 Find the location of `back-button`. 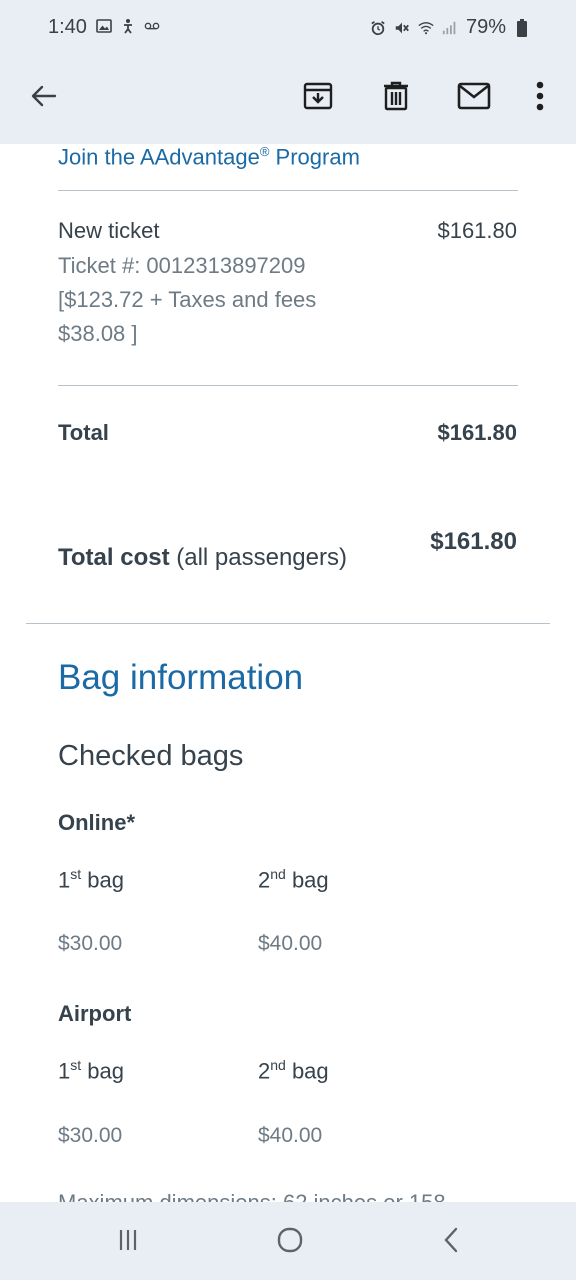

back-button is located at coordinates (44, 98).